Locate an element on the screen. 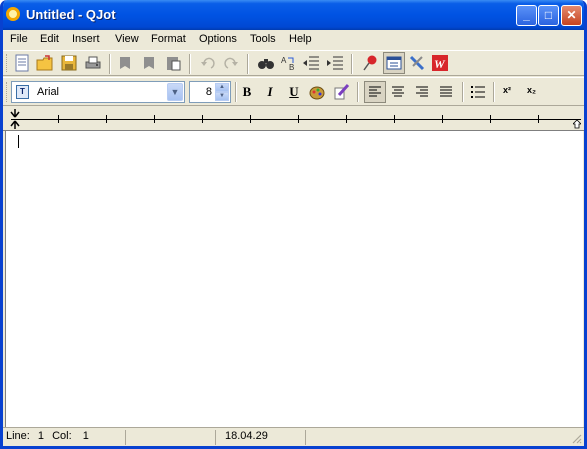  tools-icon is located at coordinates (417, 63).